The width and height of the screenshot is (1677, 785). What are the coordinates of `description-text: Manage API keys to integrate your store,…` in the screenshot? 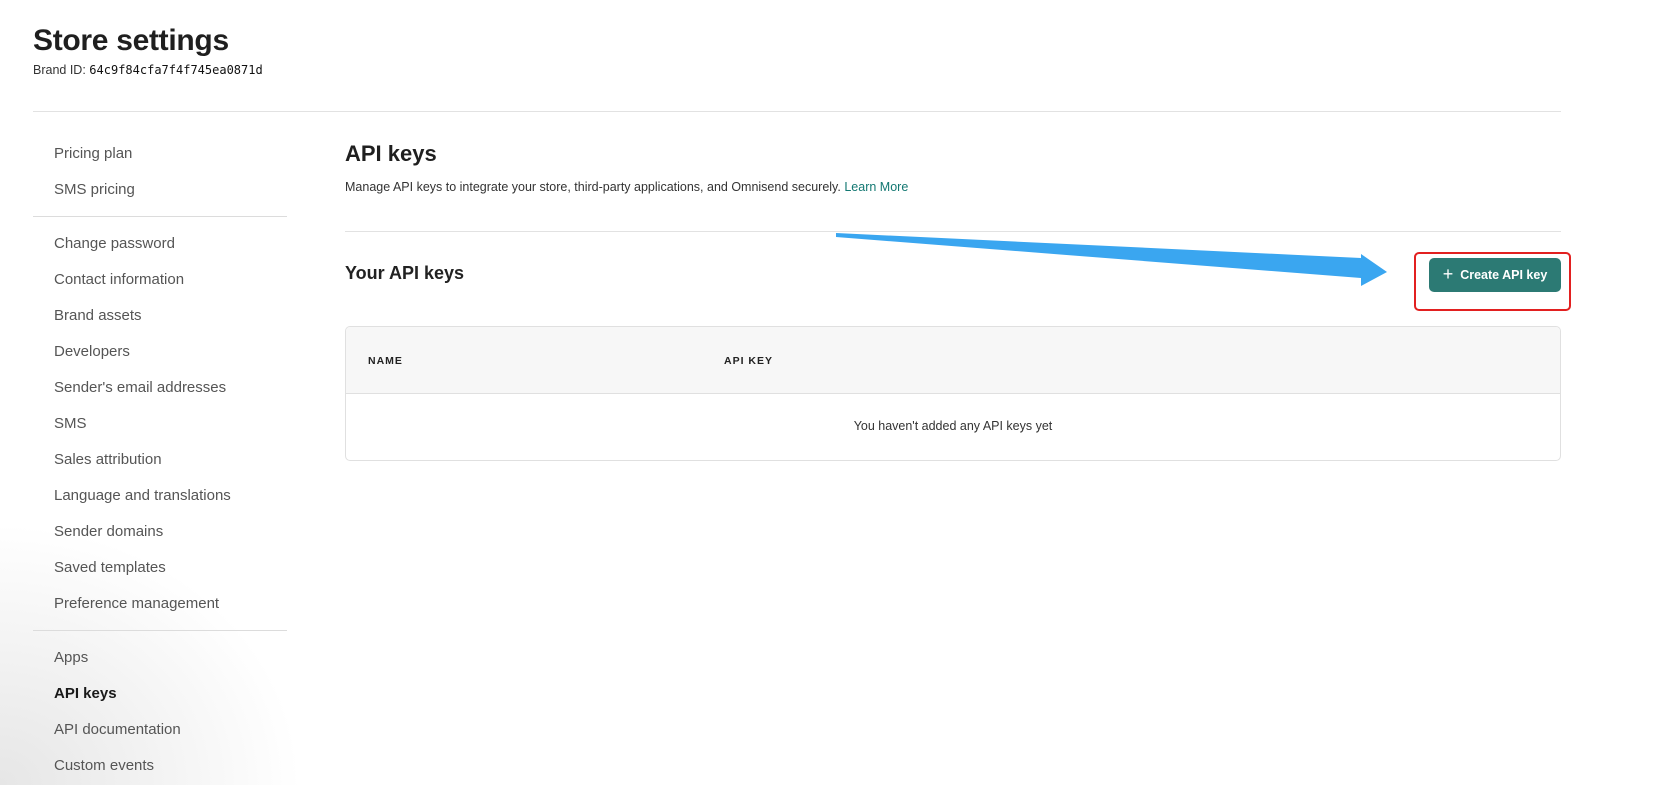 It's located at (593, 187).